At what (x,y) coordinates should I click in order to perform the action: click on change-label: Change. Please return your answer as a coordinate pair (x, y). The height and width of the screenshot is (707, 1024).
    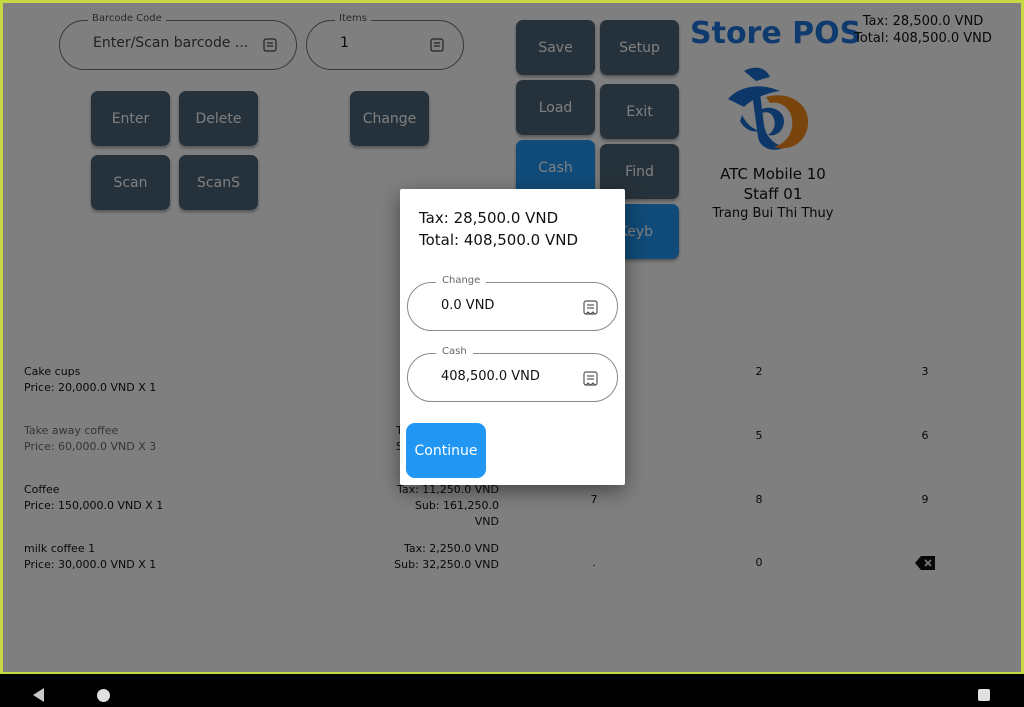
    Looking at the image, I should click on (461, 280).